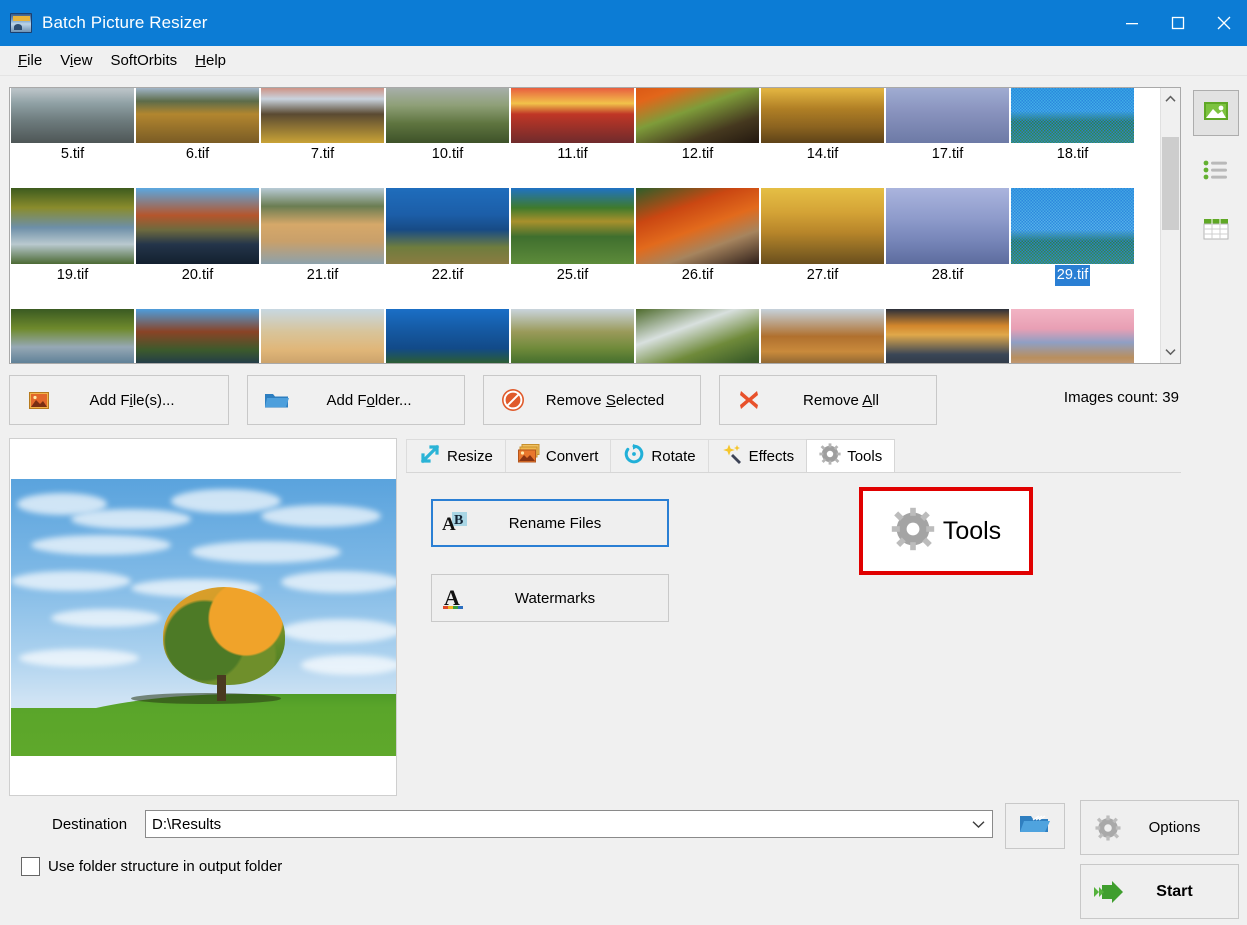  I want to click on menu-item-help: Help, so click(210, 60).